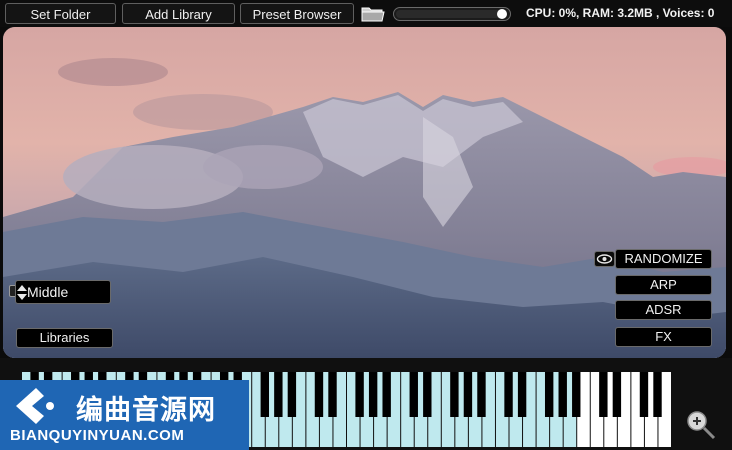  What do you see at coordinates (64, 338) in the screenshot?
I see `libraries-button: Libraries` at bounding box center [64, 338].